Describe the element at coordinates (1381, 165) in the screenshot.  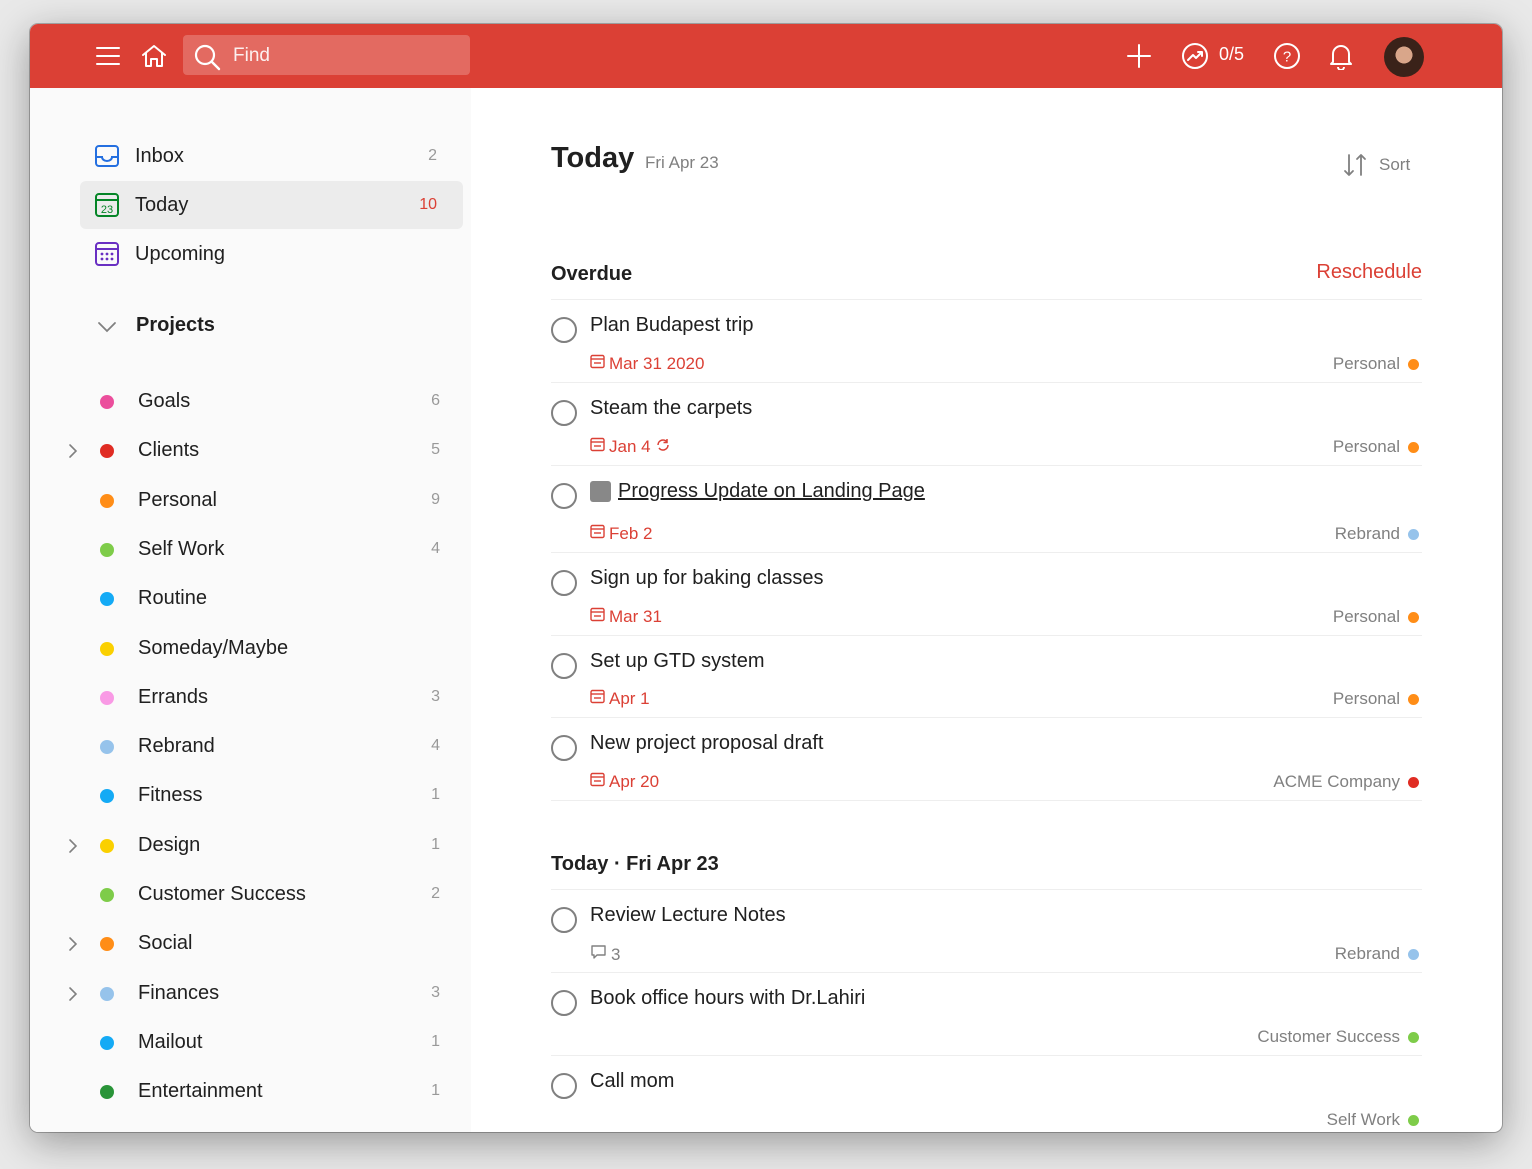
I see `sort-button: Sort` at that location.